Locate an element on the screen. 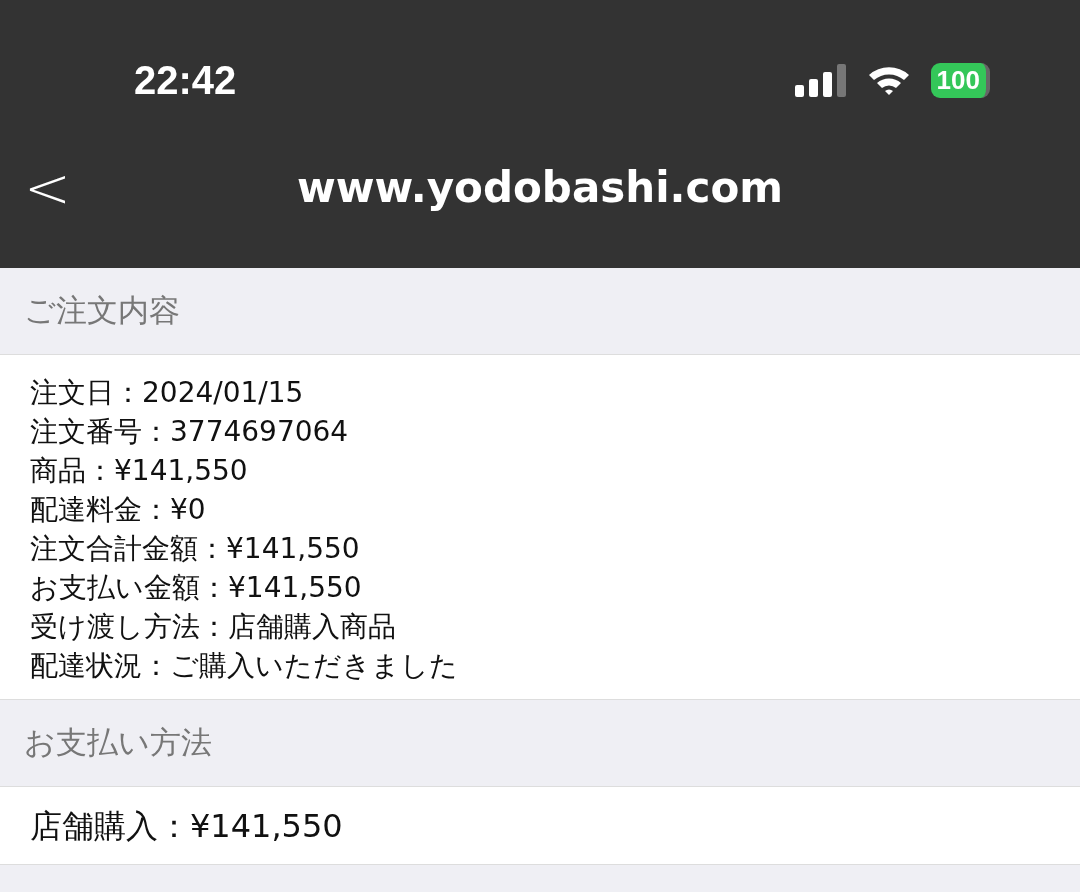  detail-line: お支払い金額：¥141,550 is located at coordinates (196, 588).